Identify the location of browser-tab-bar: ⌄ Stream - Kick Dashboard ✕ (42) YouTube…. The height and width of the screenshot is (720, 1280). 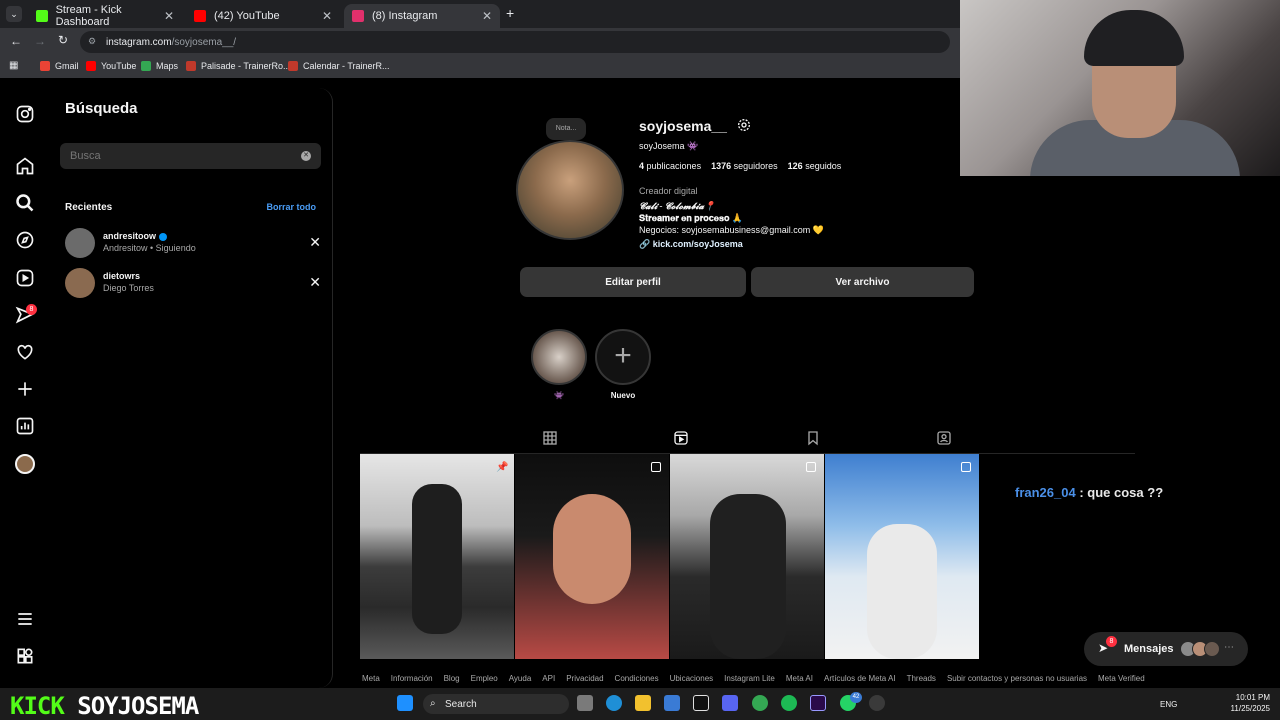
(480, 14).